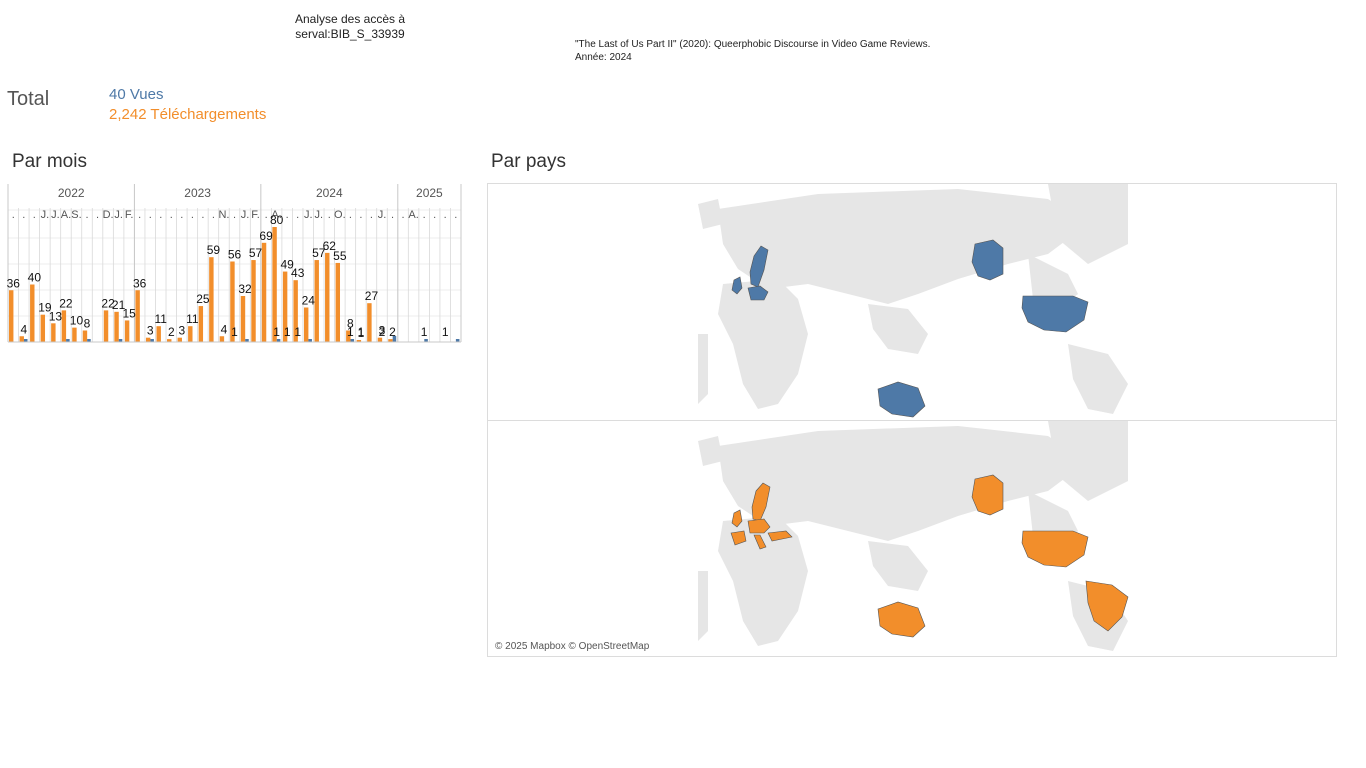  I want to click on download-data-label: 69, so click(266, 236).